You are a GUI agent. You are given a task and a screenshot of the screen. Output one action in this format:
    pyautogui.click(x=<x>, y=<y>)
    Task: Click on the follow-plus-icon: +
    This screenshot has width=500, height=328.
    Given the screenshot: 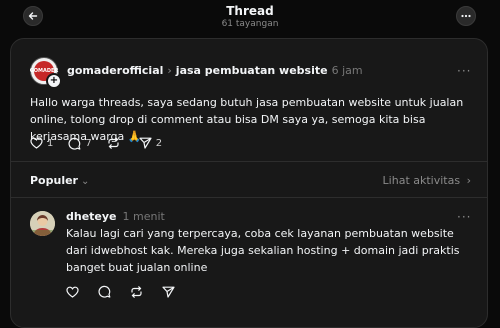 What is the action you would take?
    pyautogui.click(x=54, y=81)
    